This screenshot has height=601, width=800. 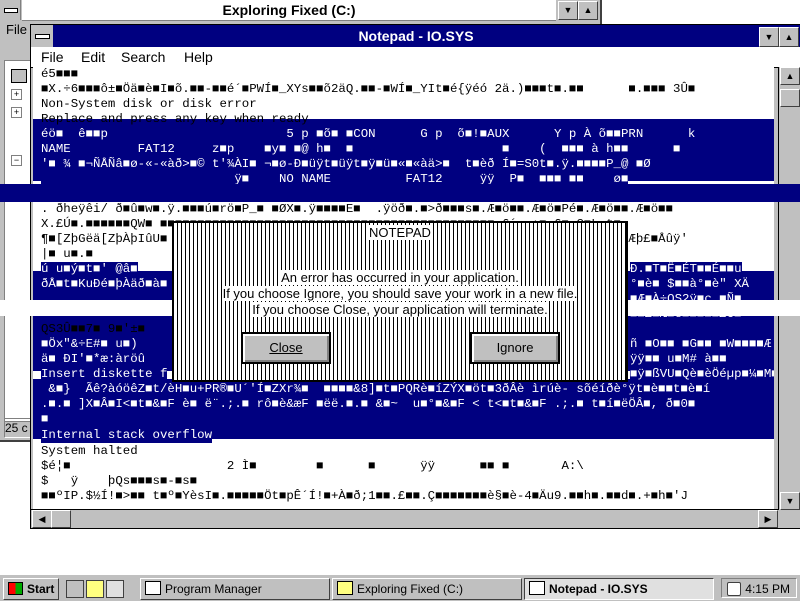 I want to click on program-manager-icon, so click(x=153, y=588).